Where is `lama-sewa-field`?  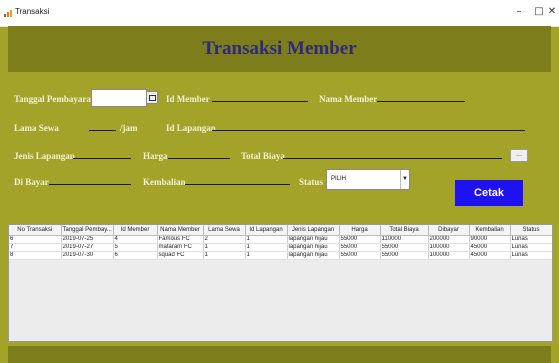 lama-sewa-field is located at coordinates (102, 130).